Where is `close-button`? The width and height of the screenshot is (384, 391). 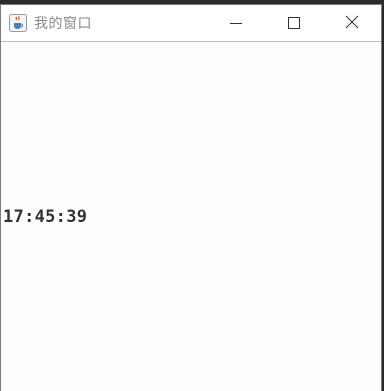
close-button is located at coordinates (352, 23).